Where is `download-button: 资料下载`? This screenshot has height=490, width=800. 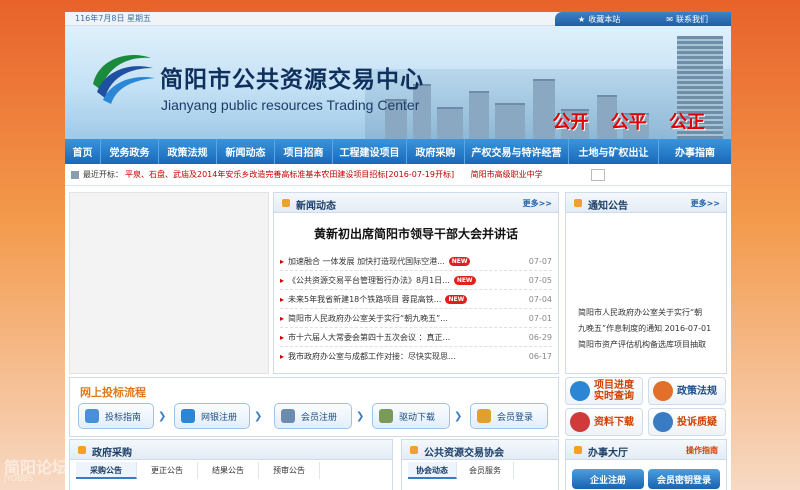 download-button: 资料下载 is located at coordinates (604, 422).